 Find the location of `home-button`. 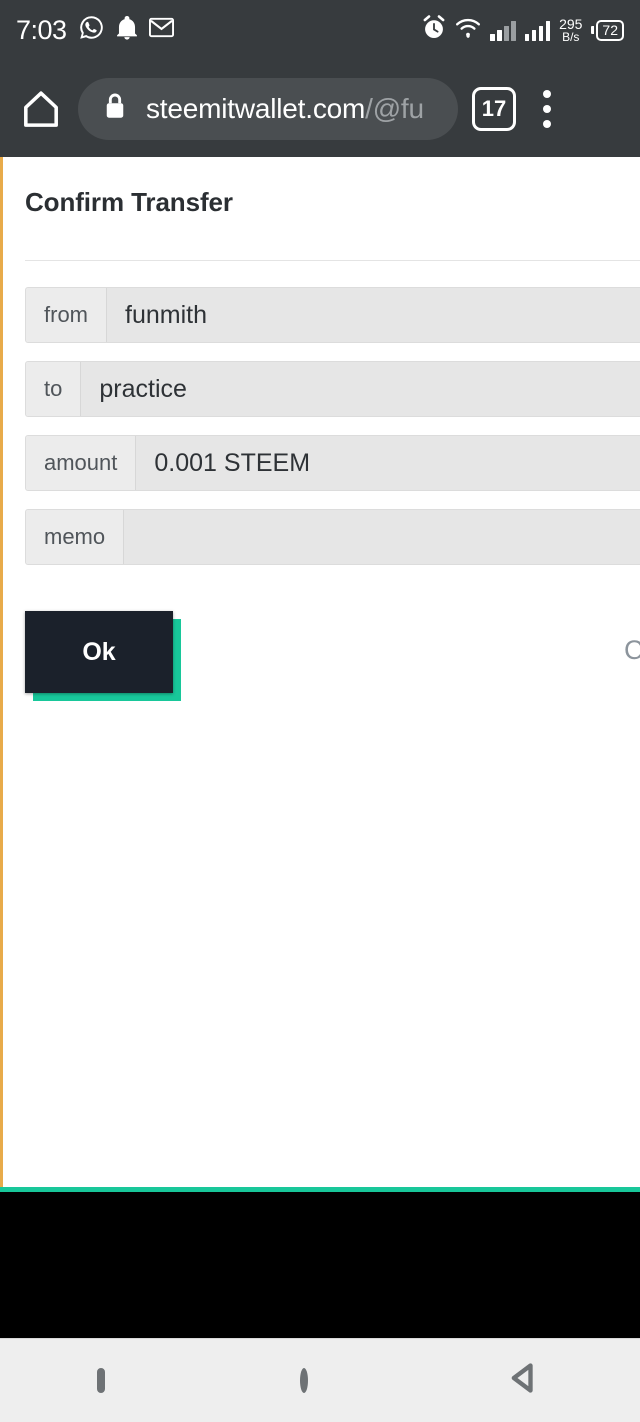

home-button is located at coordinates (303, 1380).